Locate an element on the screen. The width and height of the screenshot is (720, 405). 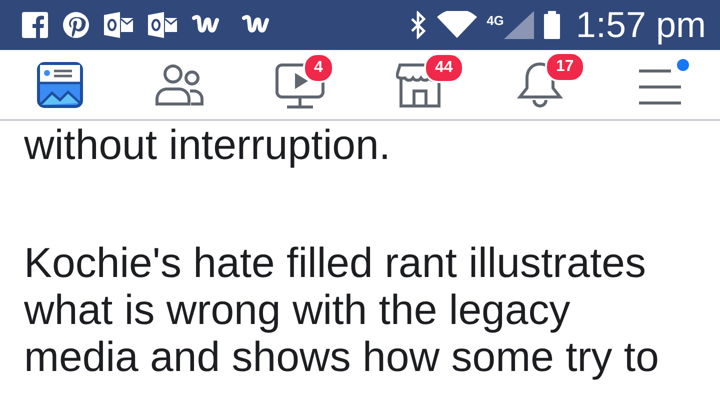
pinterest-icon is located at coordinates (76, 25).